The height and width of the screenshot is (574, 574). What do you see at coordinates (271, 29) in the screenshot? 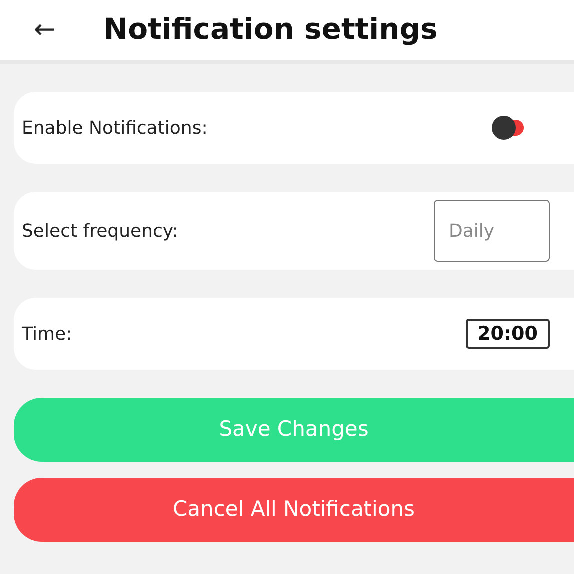
I see `page-title: Notification settings` at bounding box center [271, 29].